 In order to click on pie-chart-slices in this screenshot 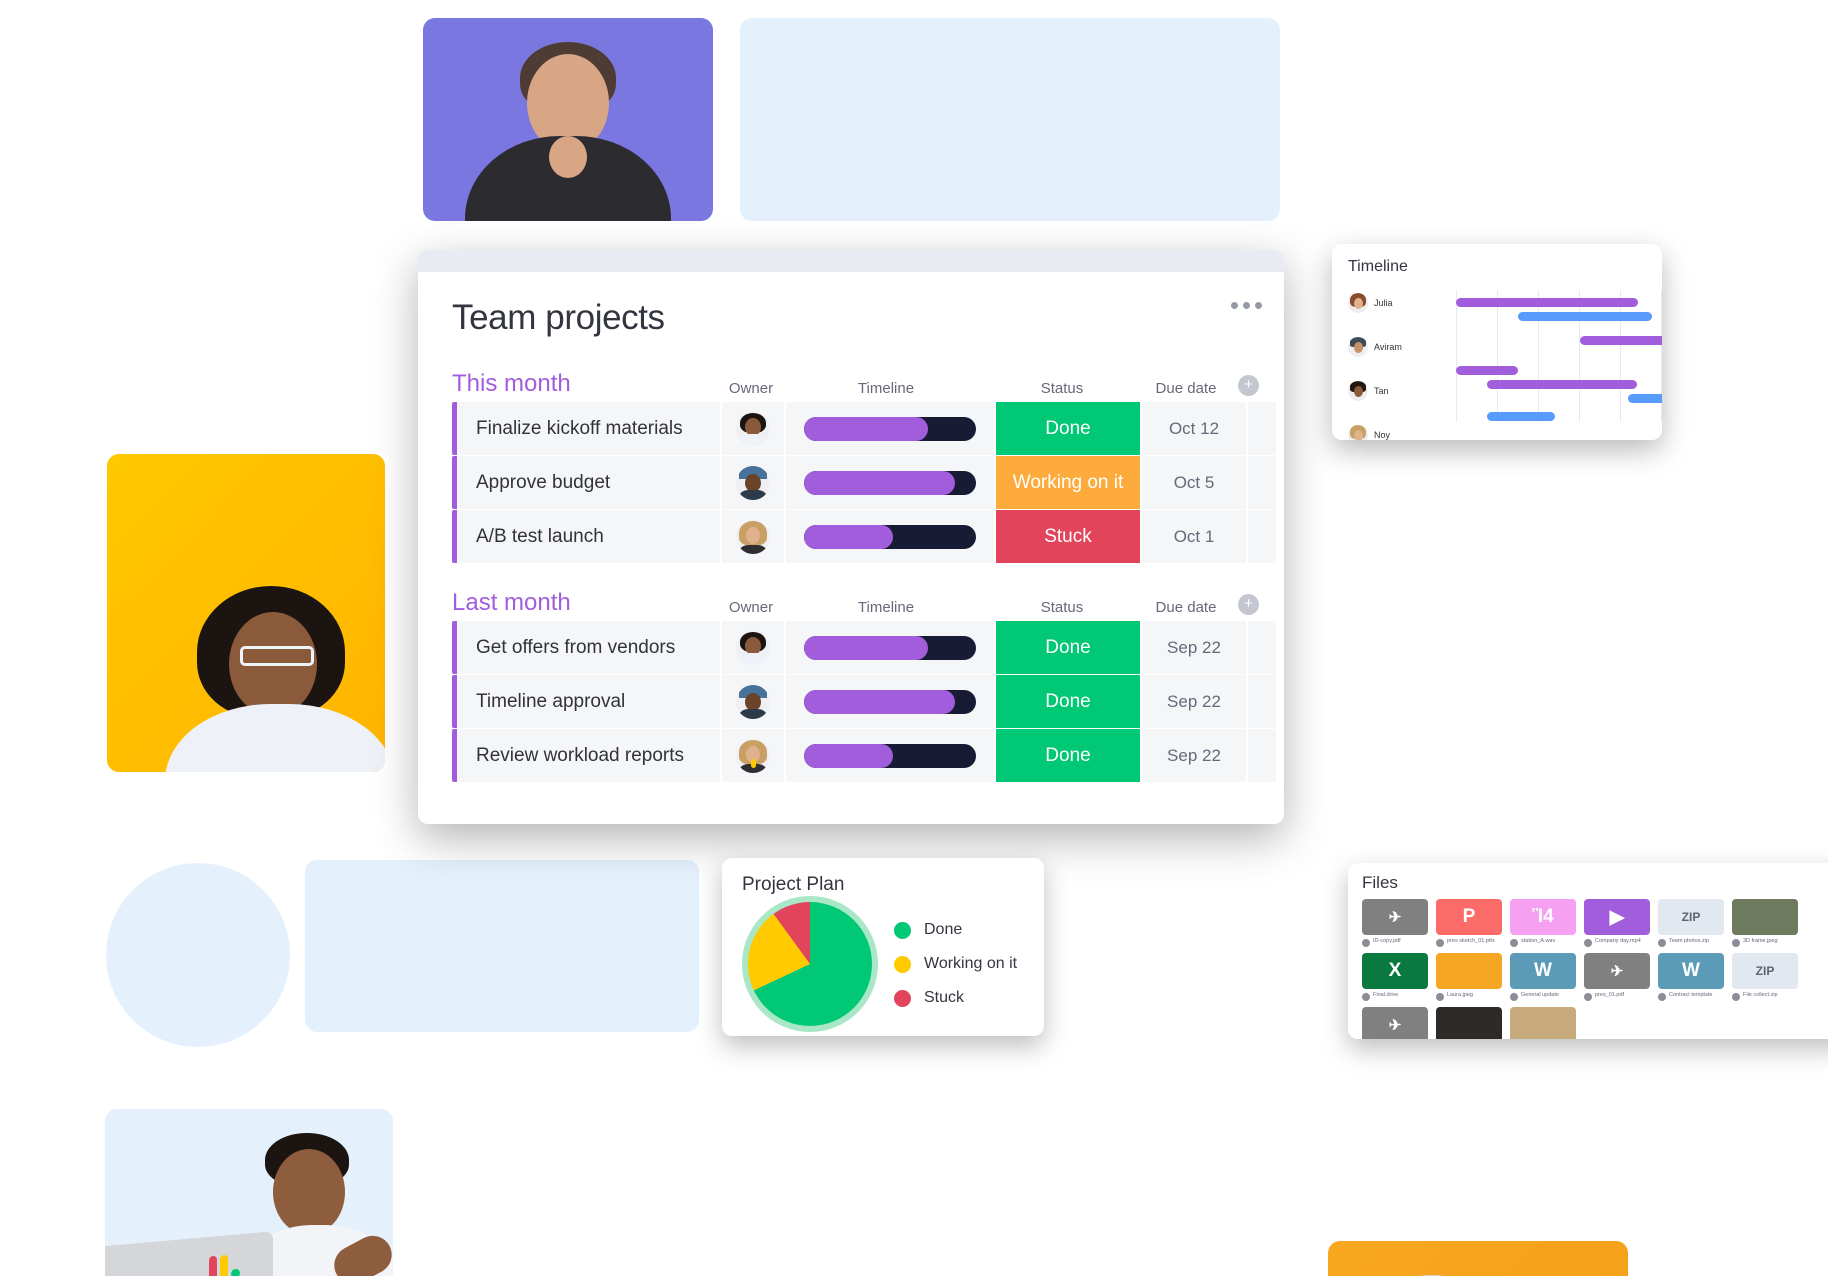, I will do `click(810, 964)`.